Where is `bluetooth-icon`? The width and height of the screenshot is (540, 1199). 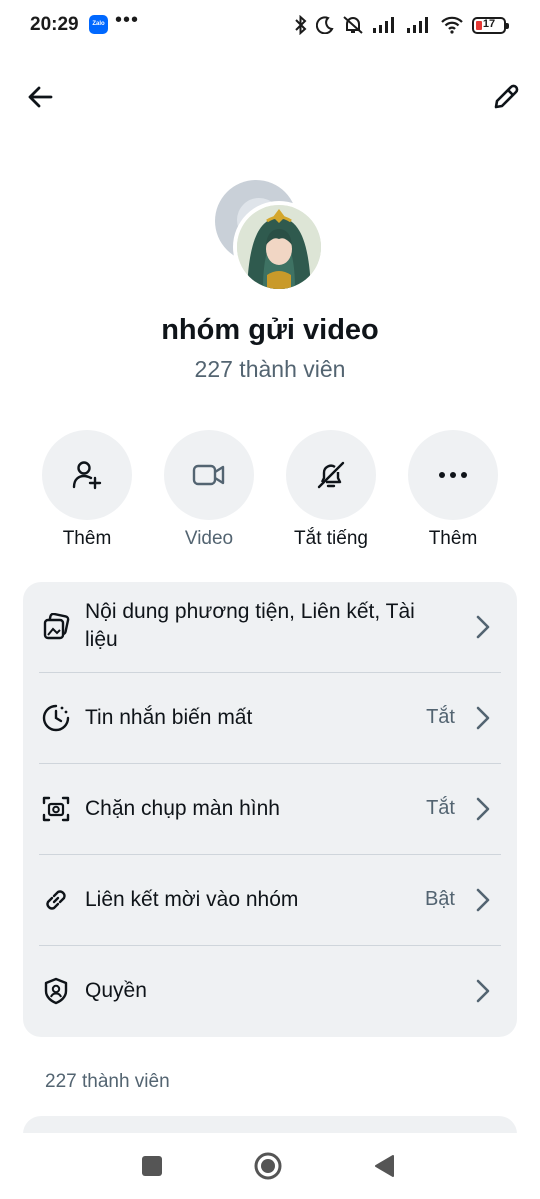 bluetooth-icon is located at coordinates (301, 25).